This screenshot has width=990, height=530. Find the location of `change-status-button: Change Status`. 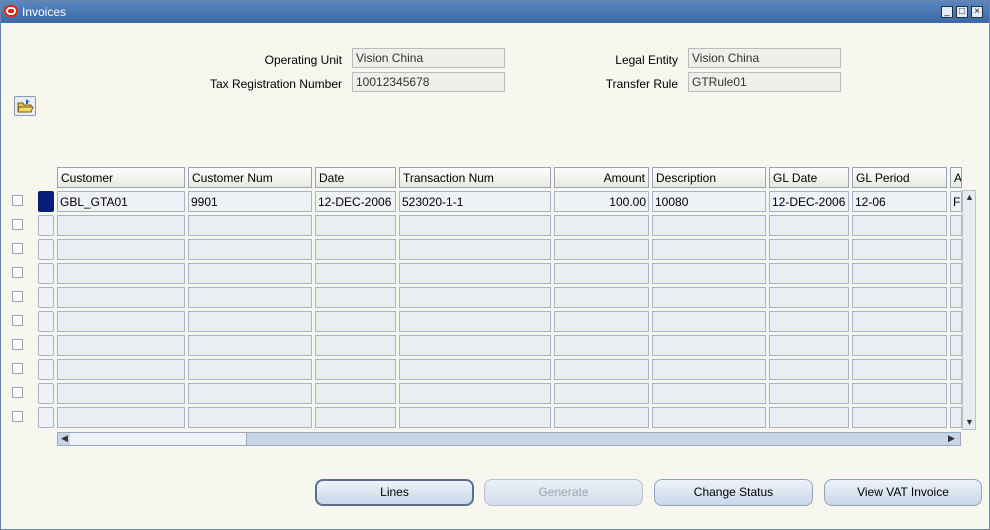

change-status-button: Change Status is located at coordinates (733, 492).